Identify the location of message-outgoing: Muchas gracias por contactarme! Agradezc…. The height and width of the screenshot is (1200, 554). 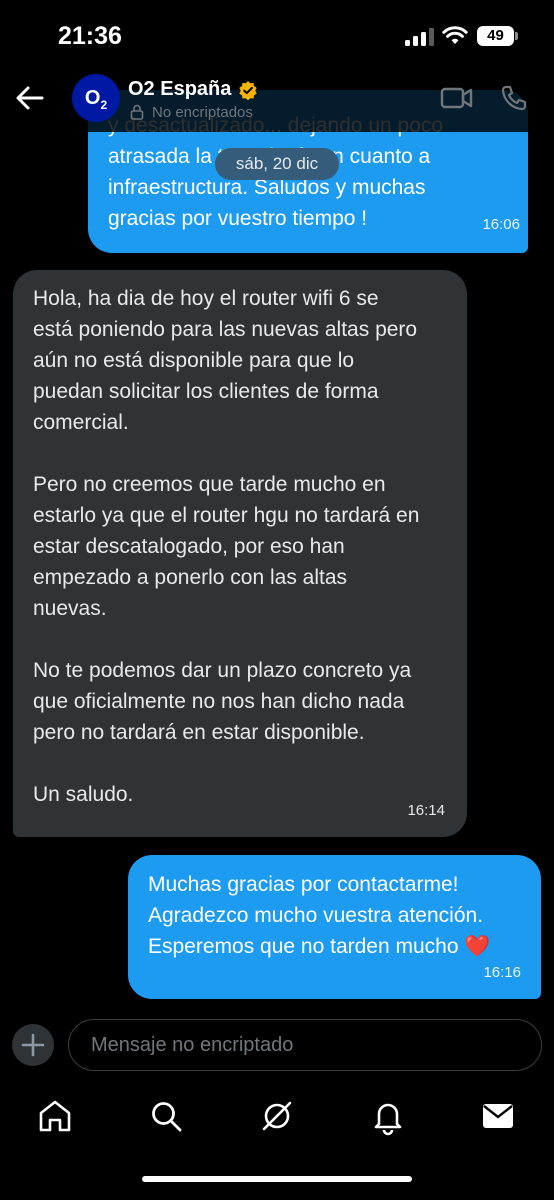
(334, 927).